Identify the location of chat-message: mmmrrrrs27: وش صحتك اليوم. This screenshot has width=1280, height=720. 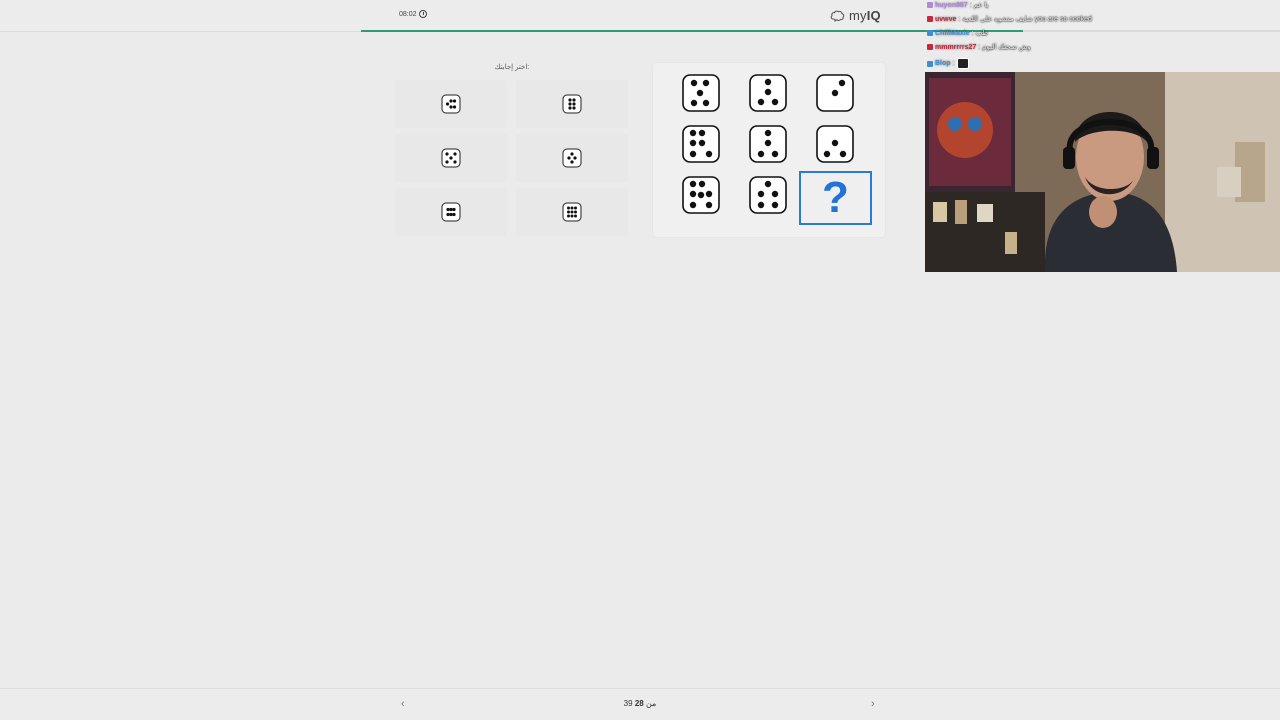
(979, 47).